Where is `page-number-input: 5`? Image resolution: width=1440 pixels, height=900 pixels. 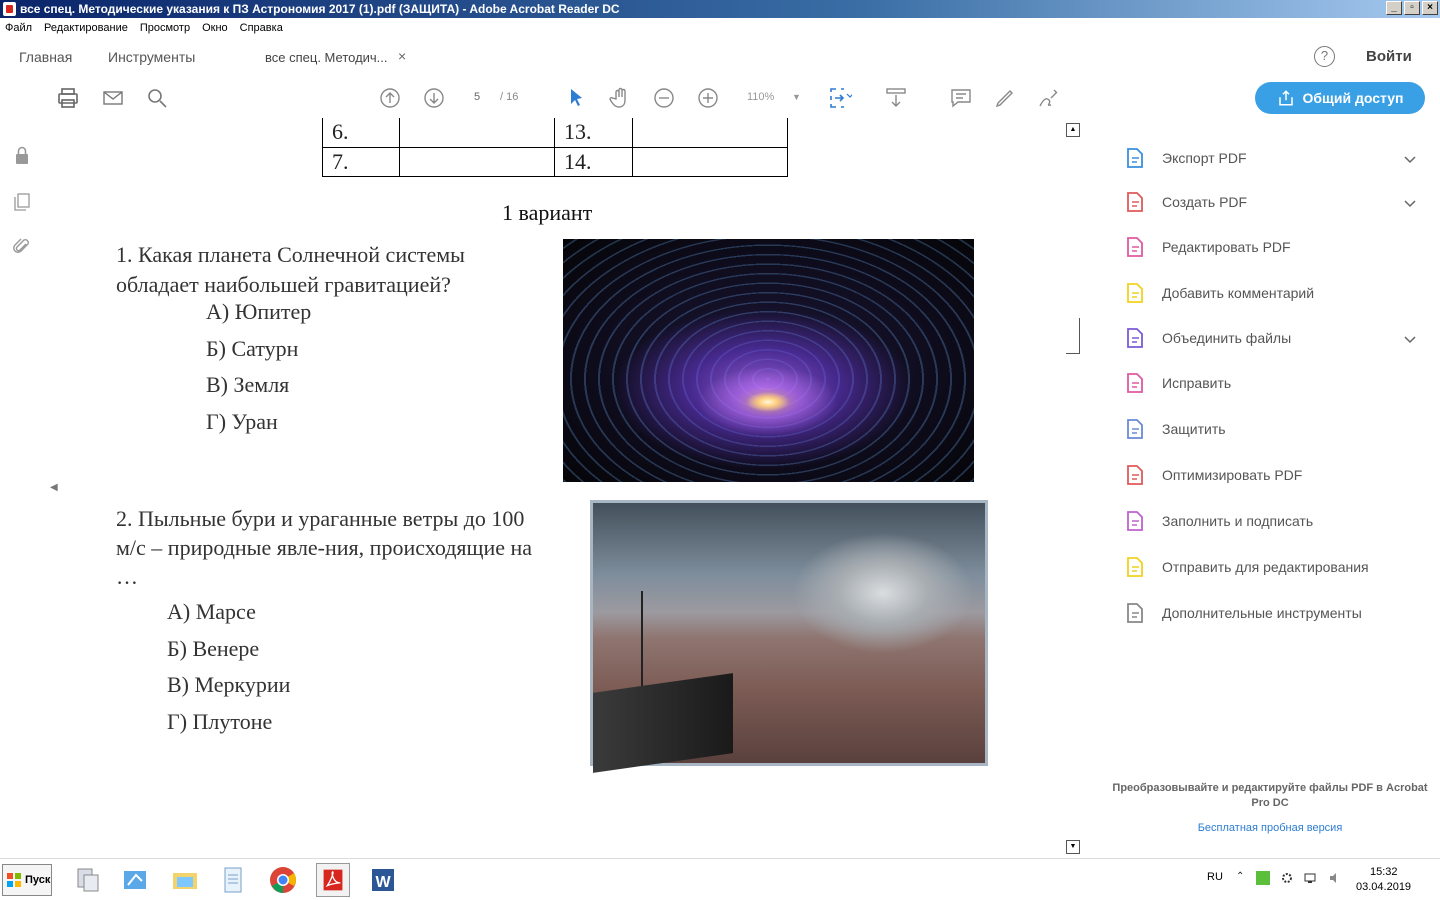 page-number-input: 5 is located at coordinates (477, 97).